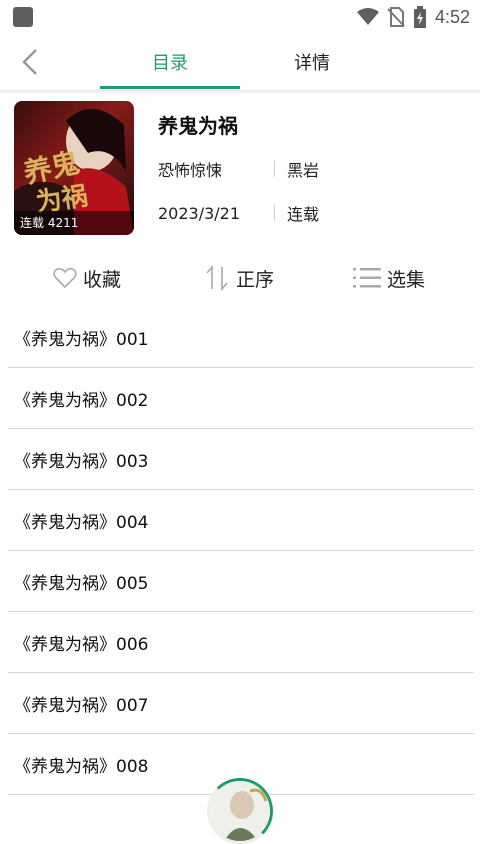  What do you see at coordinates (406, 279) in the screenshot?
I see `select-episodes-label: 选集` at bounding box center [406, 279].